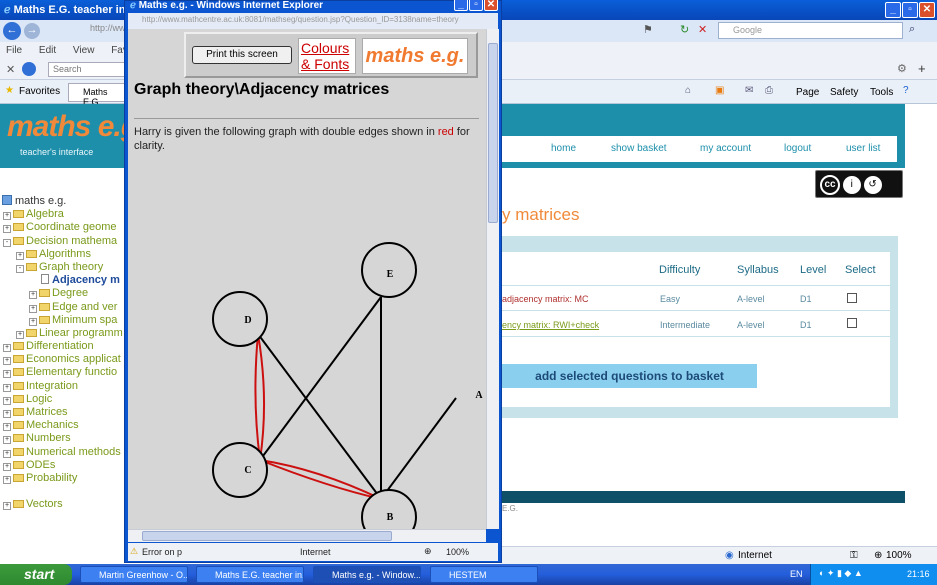  What do you see at coordinates (902, 68) in the screenshot?
I see `wrench-icon: ⚙` at bounding box center [902, 68].